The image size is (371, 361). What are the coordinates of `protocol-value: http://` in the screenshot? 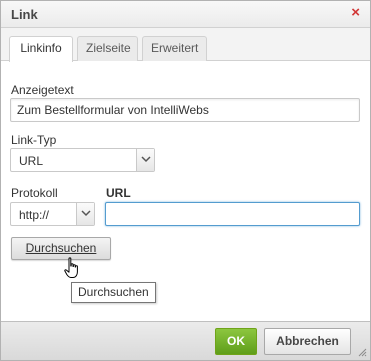 It's located at (34, 215).